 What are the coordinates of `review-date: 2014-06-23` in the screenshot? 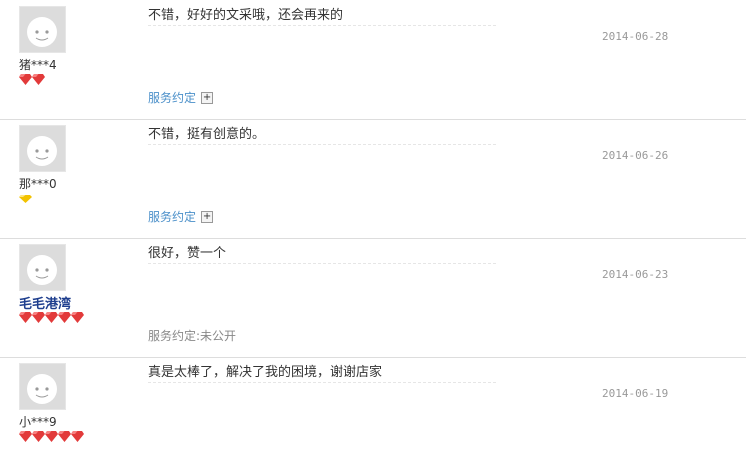 It's located at (635, 274).